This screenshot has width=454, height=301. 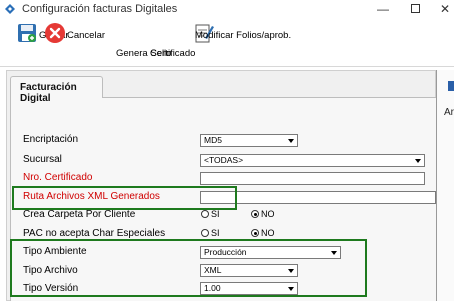 What do you see at coordinates (449, 112) in the screenshot?
I see `side-panel-label: Arc` at bounding box center [449, 112].